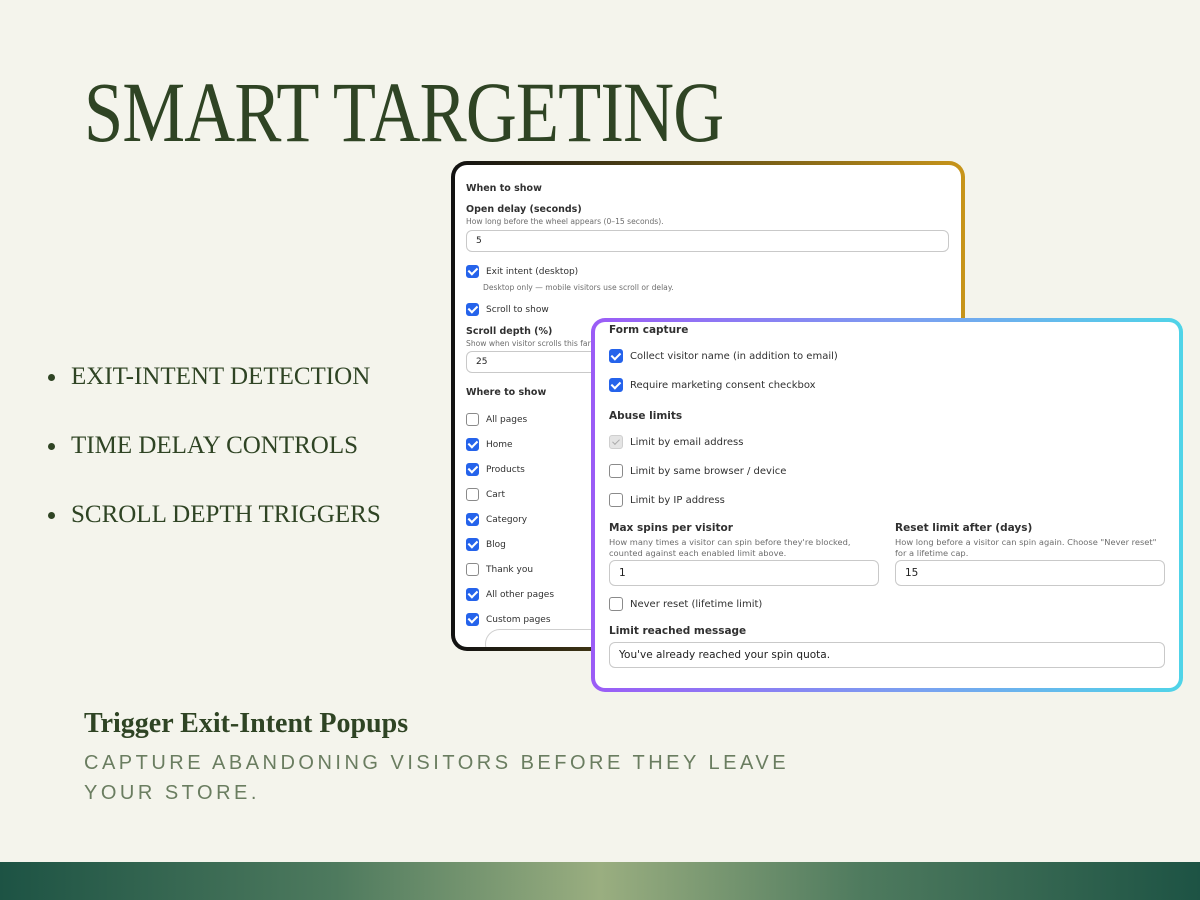  I want to click on scroll-to-show-label: Scroll to show, so click(517, 309).